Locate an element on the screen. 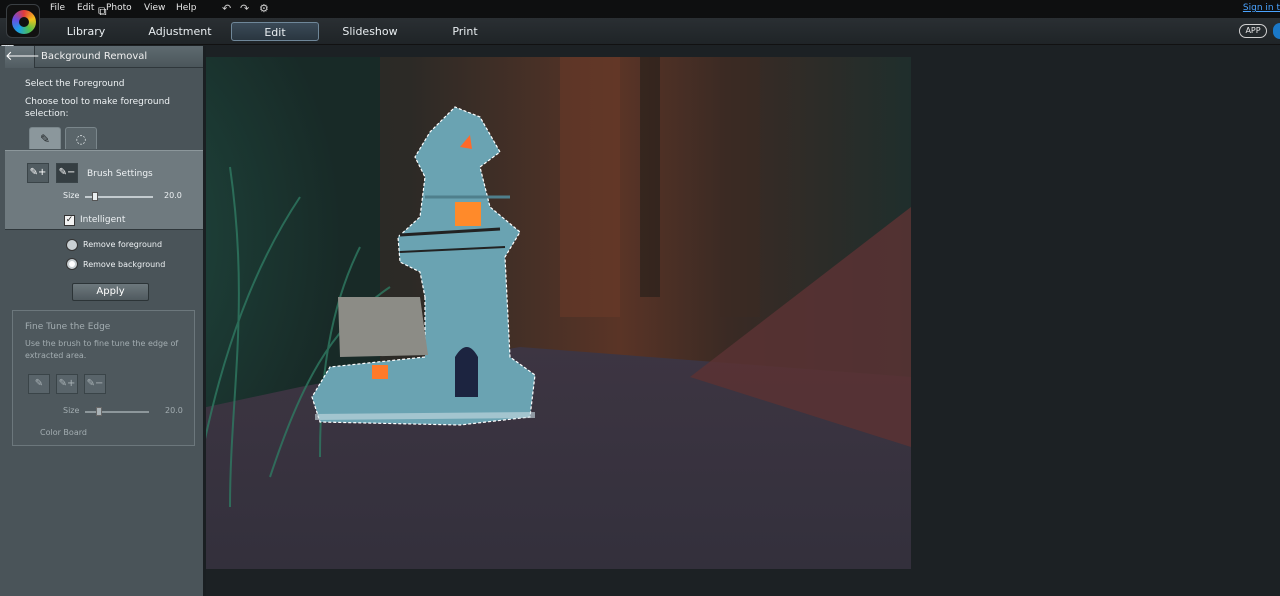 The width and height of the screenshot is (1280, 596). back-button: 🡐 is located at coordinates (22, 57).